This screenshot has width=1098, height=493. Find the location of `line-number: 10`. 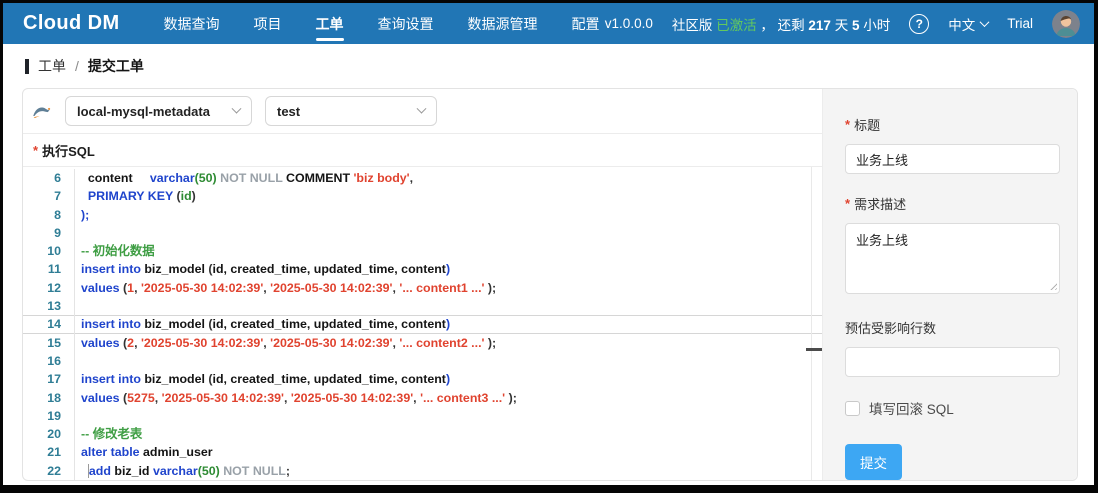

line-number: 10 is located at coordinates (49, 251).